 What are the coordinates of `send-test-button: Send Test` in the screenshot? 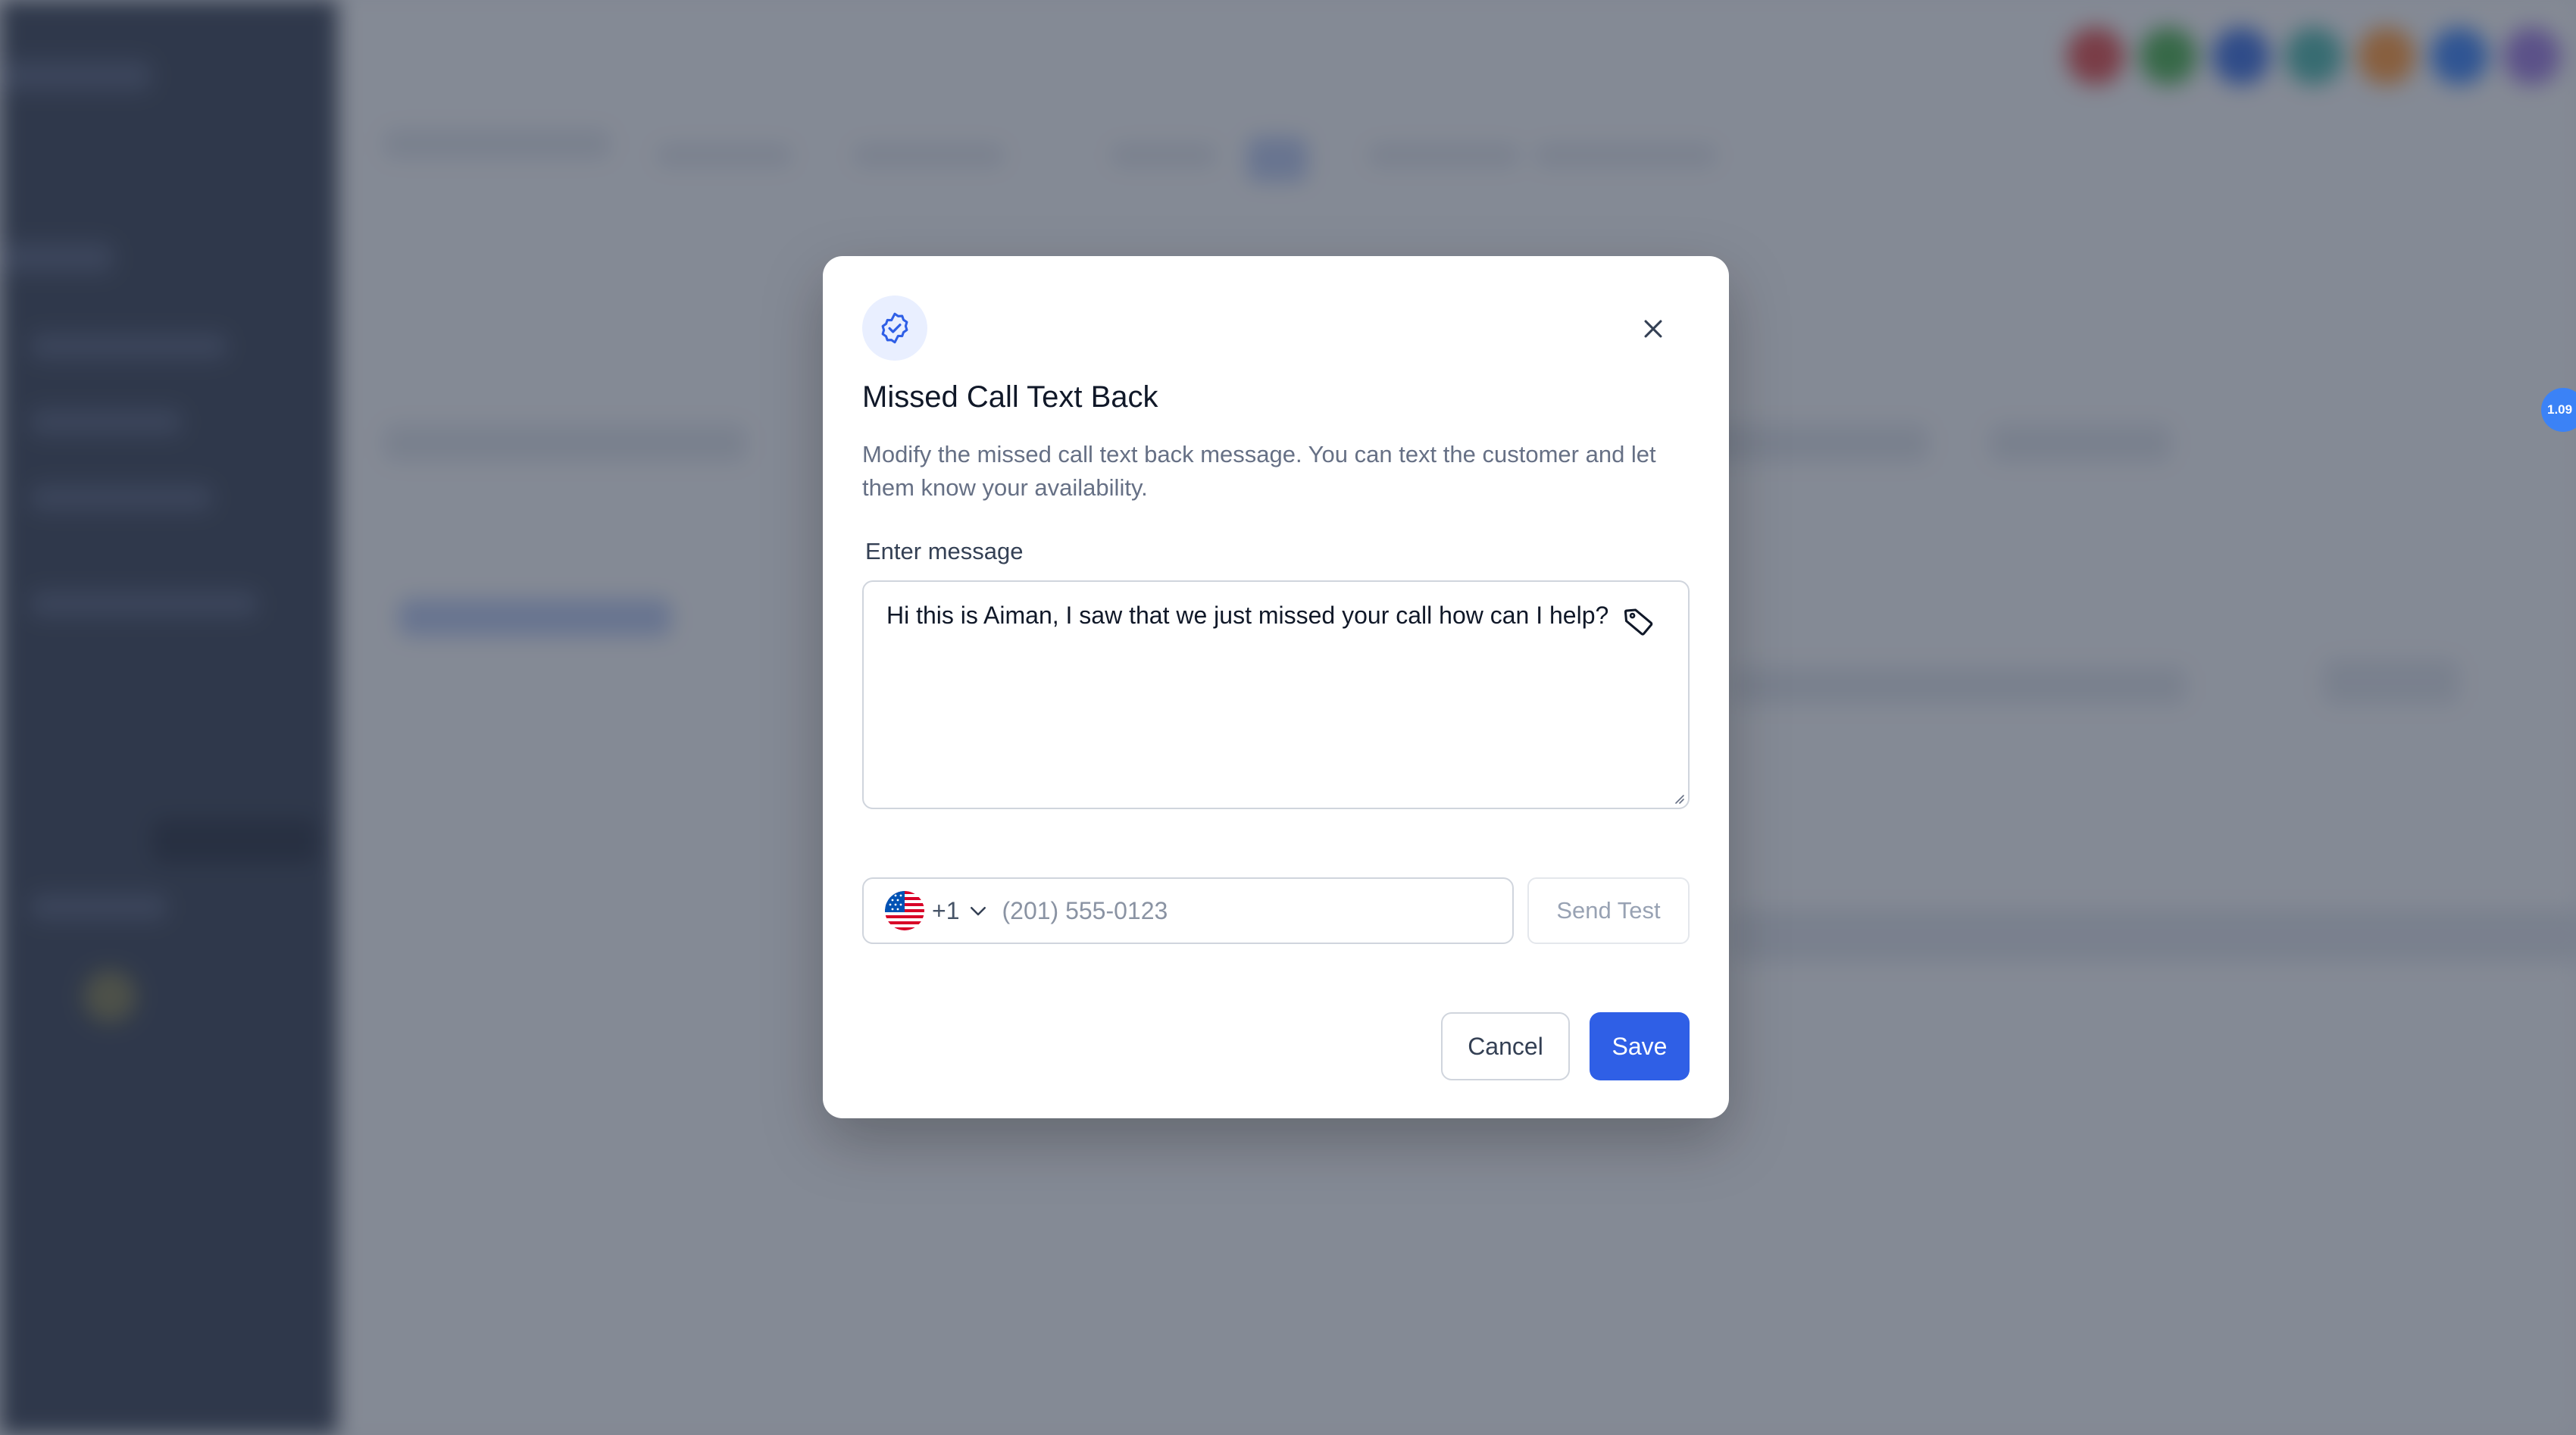 It's located at (1608, 910).